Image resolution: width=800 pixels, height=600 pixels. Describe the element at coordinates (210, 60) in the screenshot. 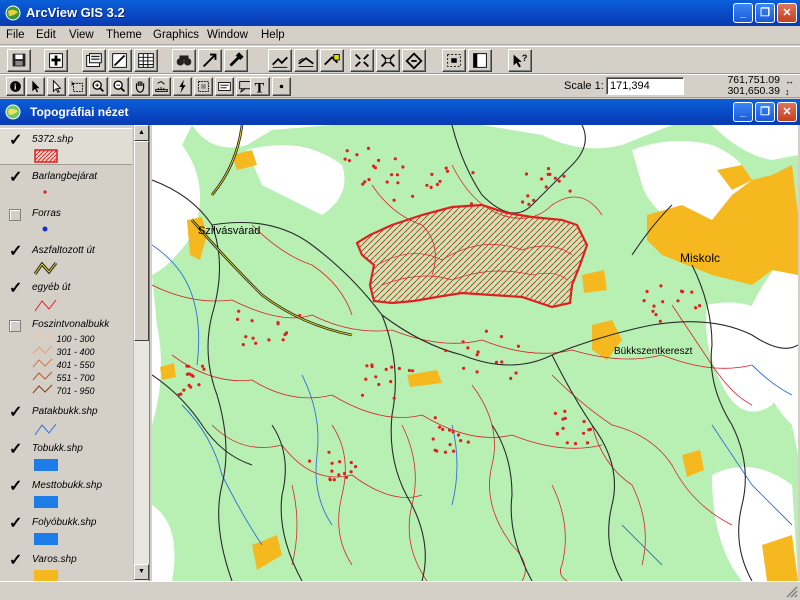

I see `locate-address-icon` at that location.